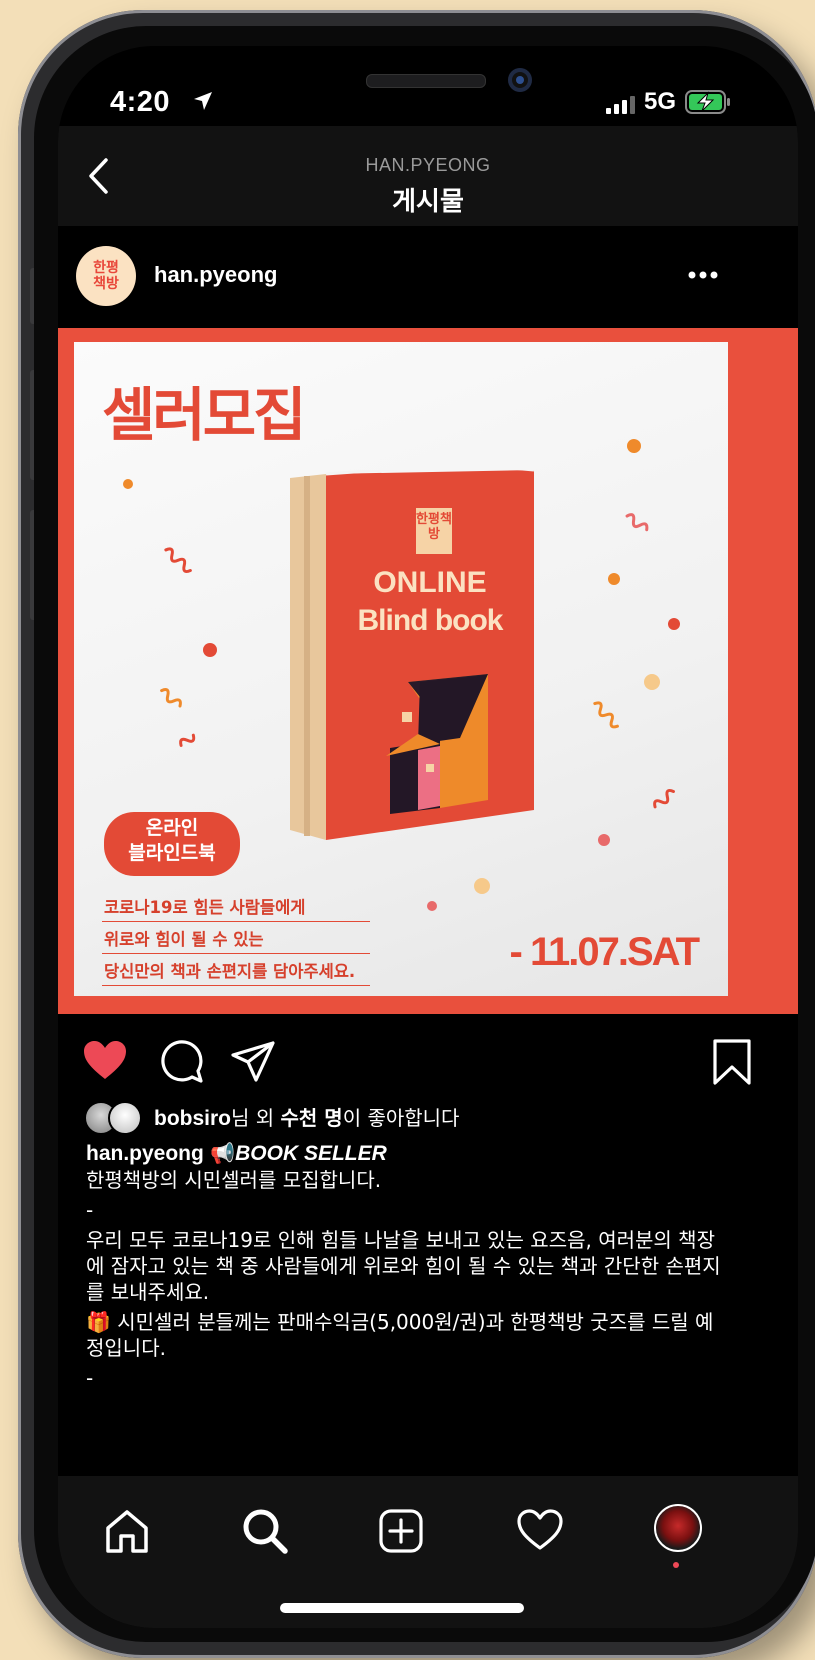  I want to click on avatar-logo-text: 한평책방, so click(106, 276).